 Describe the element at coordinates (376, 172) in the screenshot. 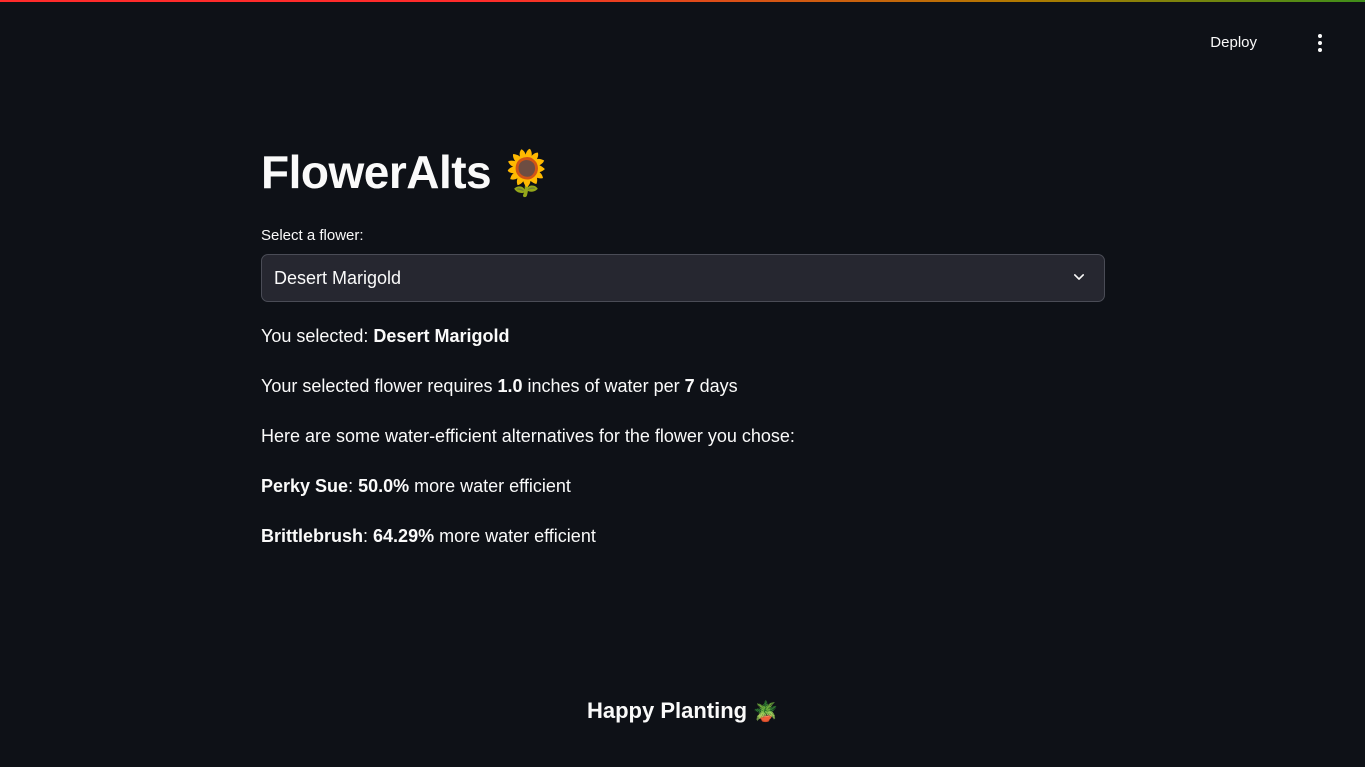

I see `page-title-text: FlowerAlts` at that location.